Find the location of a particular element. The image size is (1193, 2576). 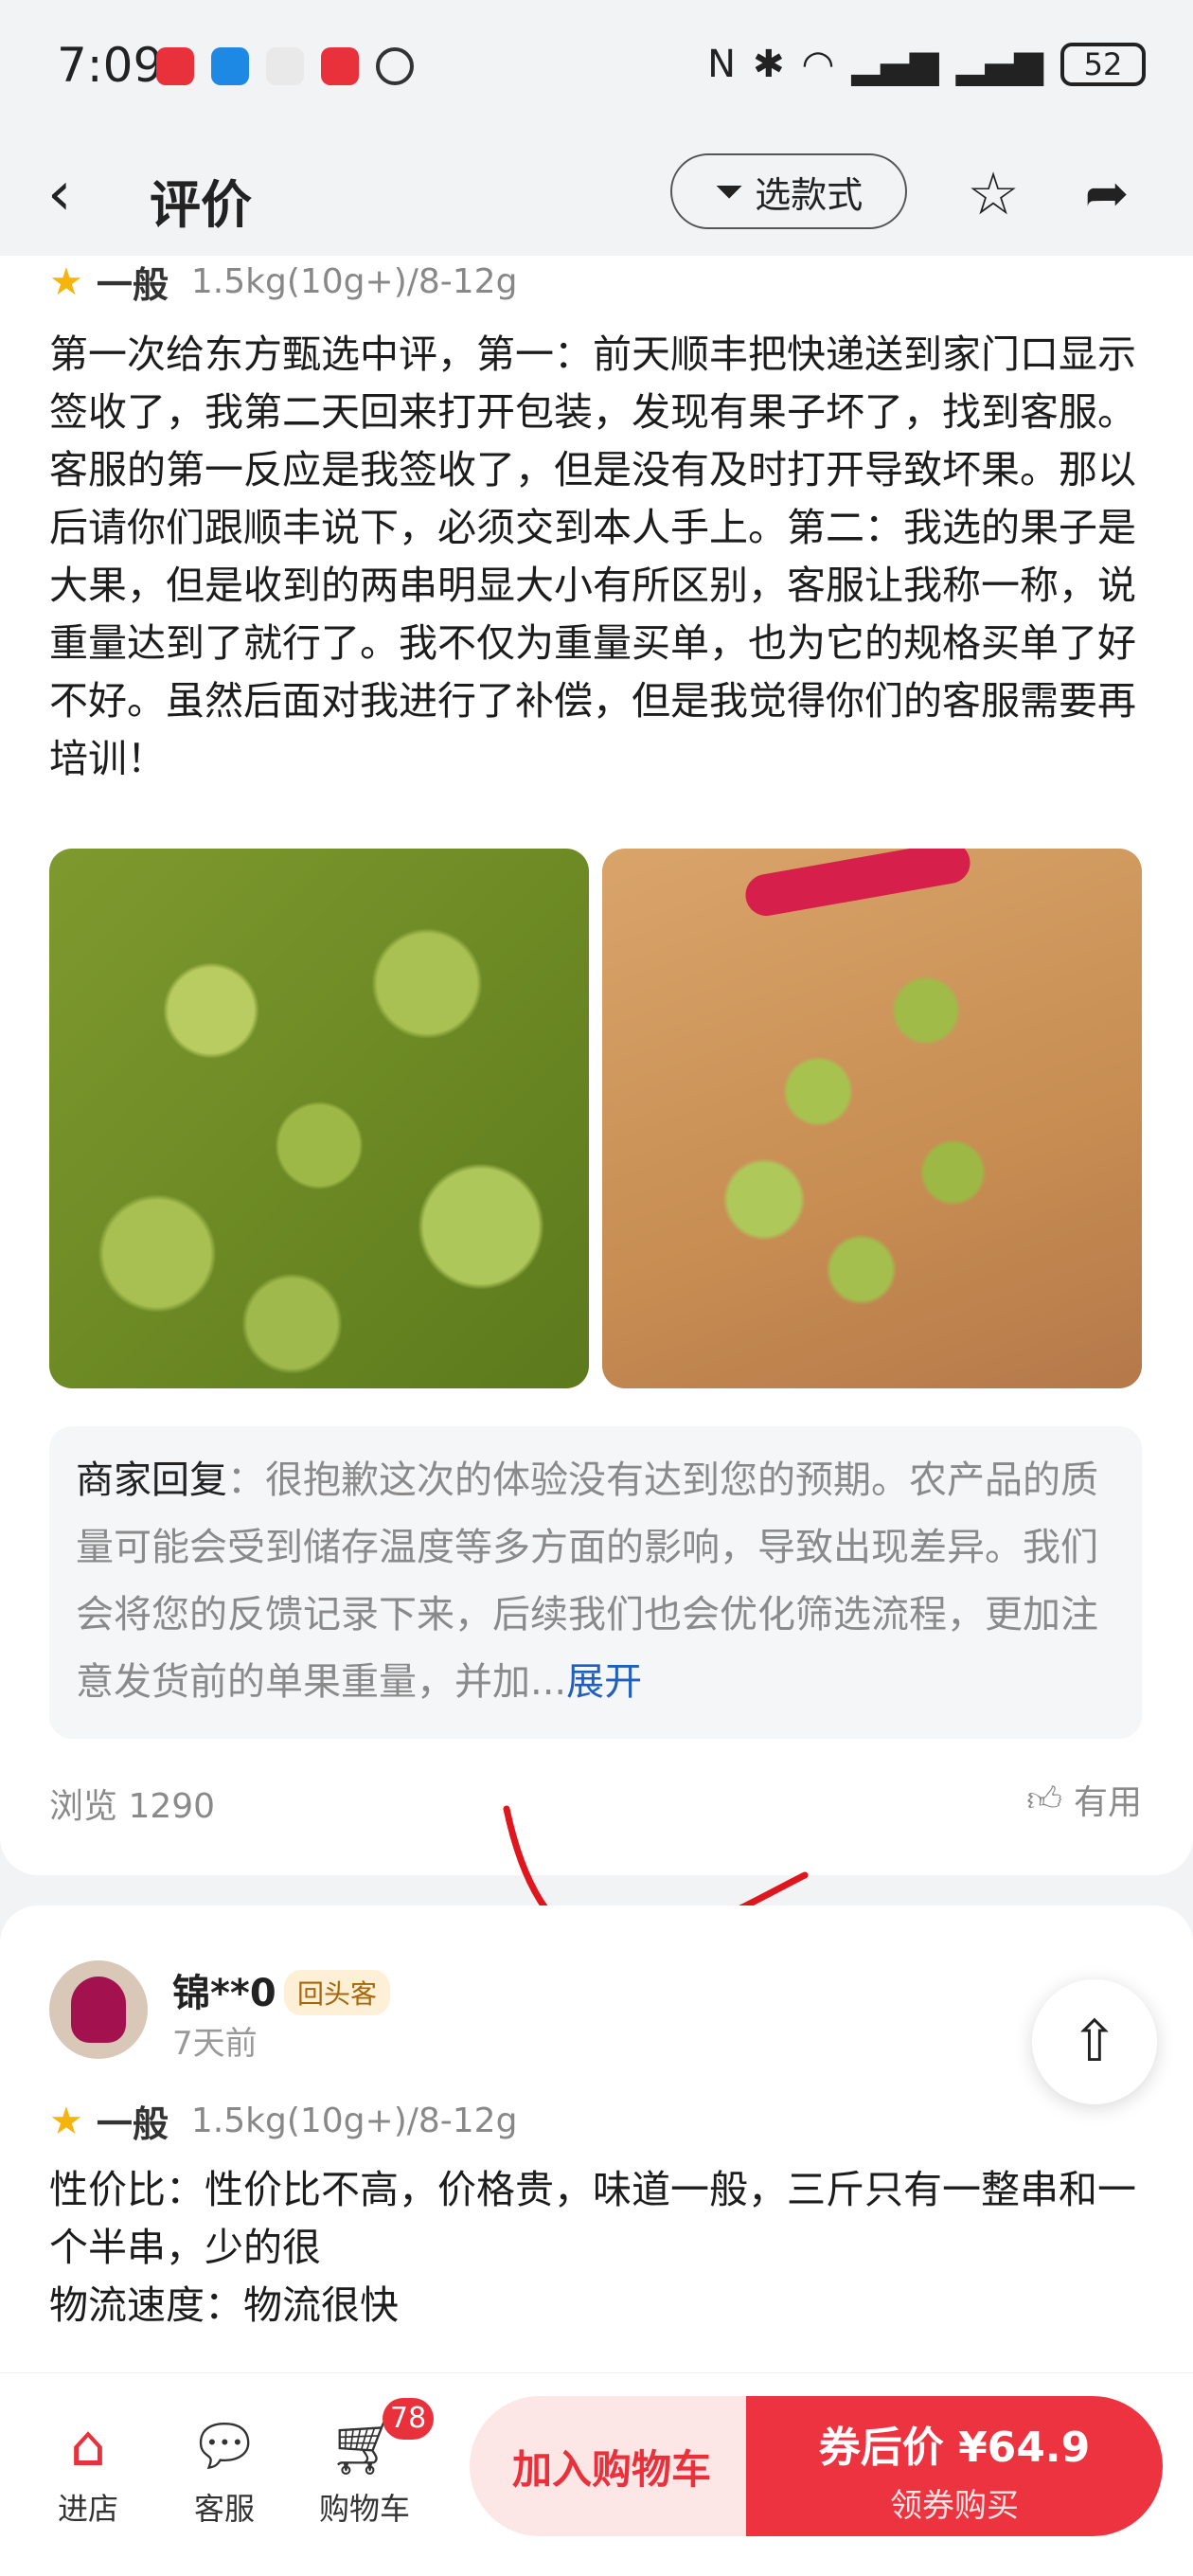

message-notification-icon is located at coordinates (230, 66).